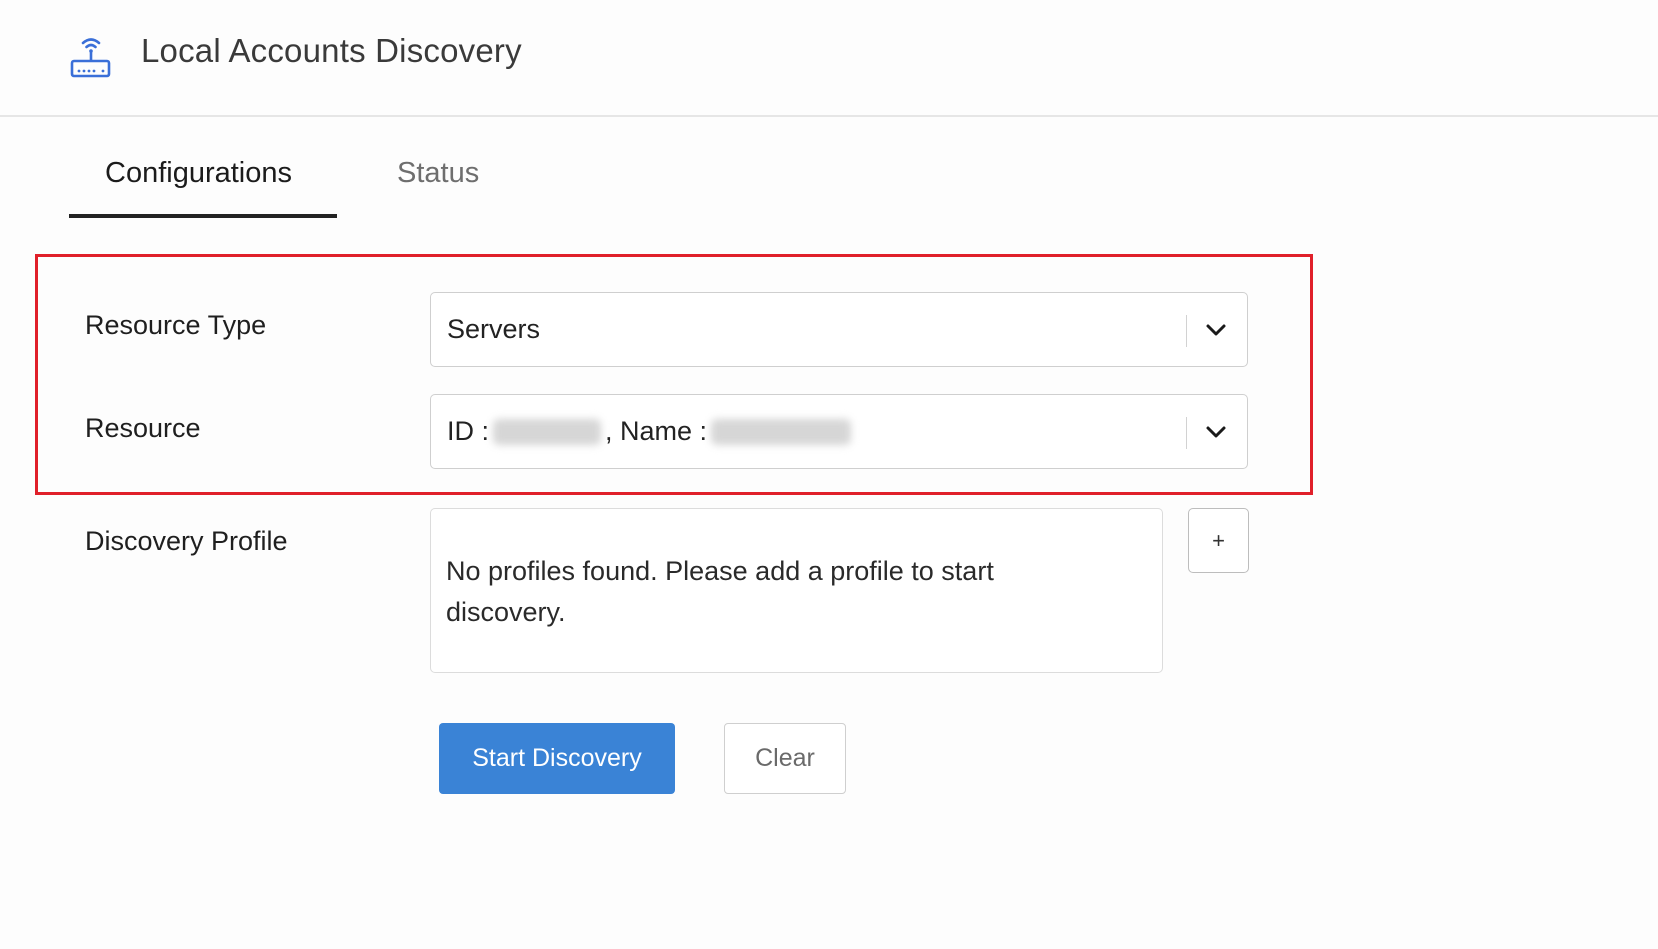 This screenshot has width=1658, height=949. What do you see at coordinates (90, 58) in the screenshot?
I see `router-icon` at bounding box center [90, 58].